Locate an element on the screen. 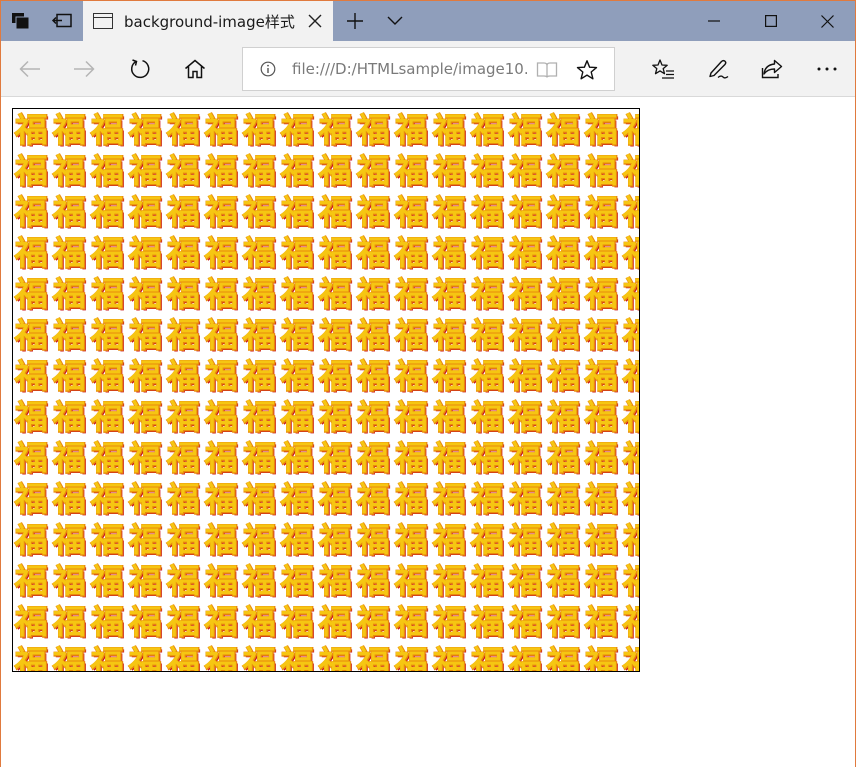 The width and height of the screenshot is (856, 767). pen-icon is located at coordinates (718, 69).